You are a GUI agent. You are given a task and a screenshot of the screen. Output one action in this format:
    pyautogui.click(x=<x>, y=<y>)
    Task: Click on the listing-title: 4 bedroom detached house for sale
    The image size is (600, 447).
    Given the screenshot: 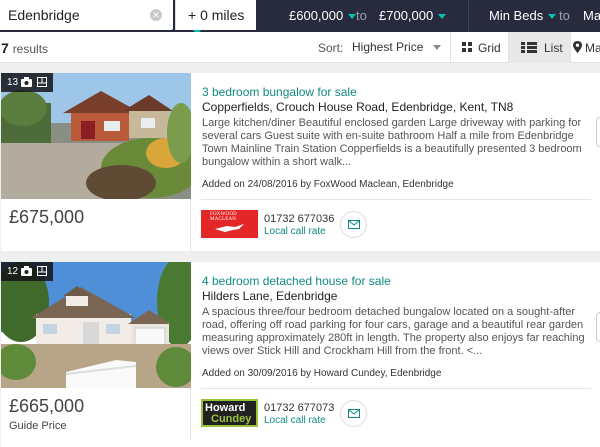 What is the action you would take?
    pyautogui.click(x=296, y=281)
    